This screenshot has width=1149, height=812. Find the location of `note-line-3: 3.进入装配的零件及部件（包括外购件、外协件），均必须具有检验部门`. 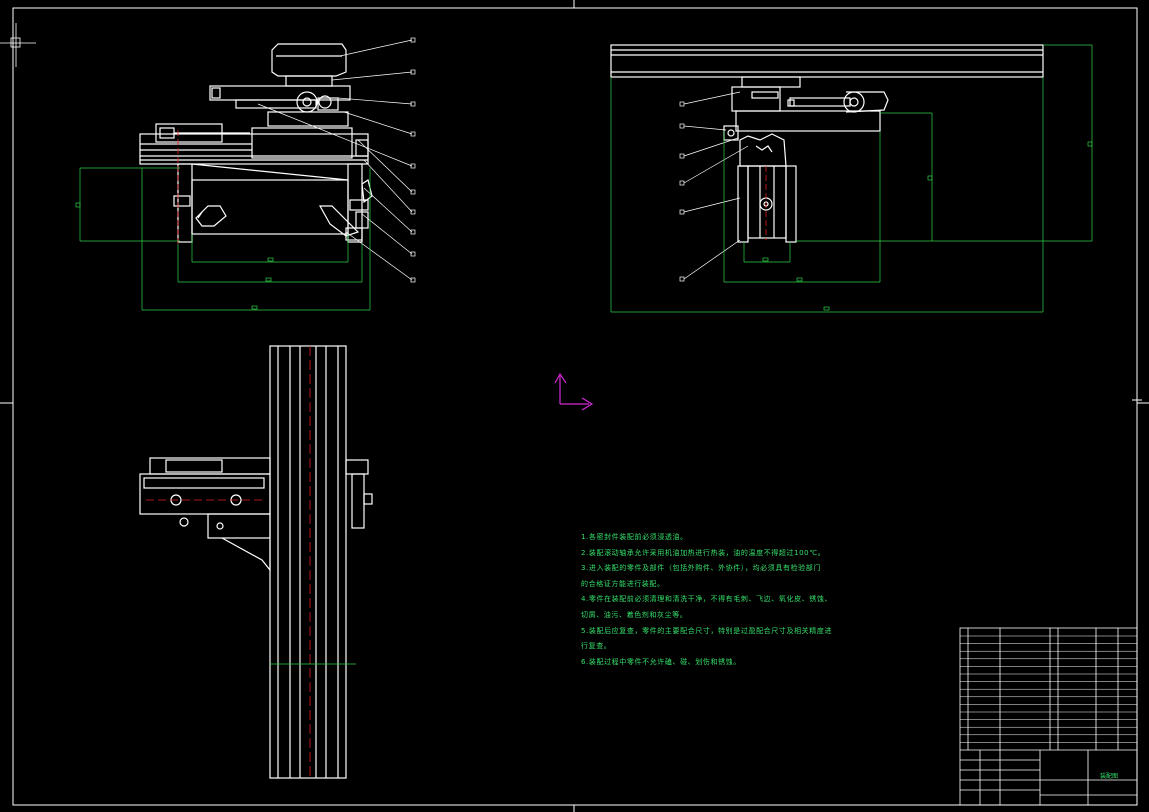

note-line-3: 3.进入装配的零件及部件（包括外购件、外协件），均必须具有检验部门 is located at coordinates (701, 568).